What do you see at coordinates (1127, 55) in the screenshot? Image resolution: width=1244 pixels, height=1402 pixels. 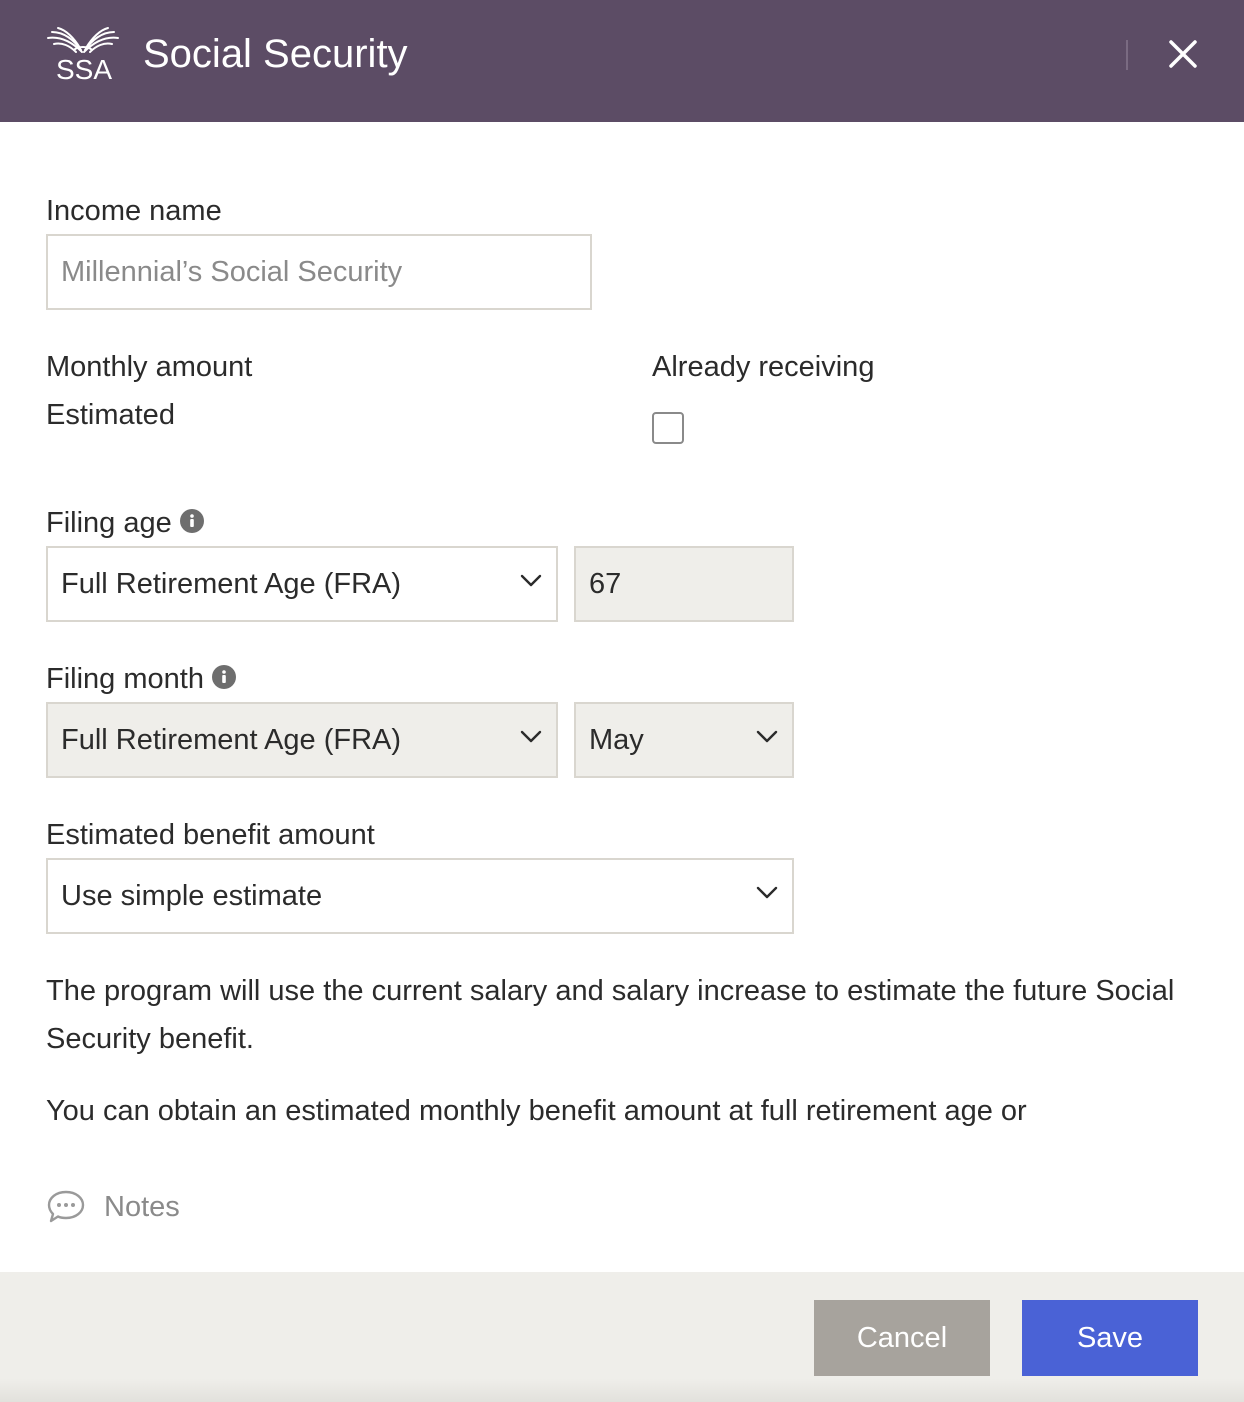 I see `header-divider` at bounding box center [1127, 55].